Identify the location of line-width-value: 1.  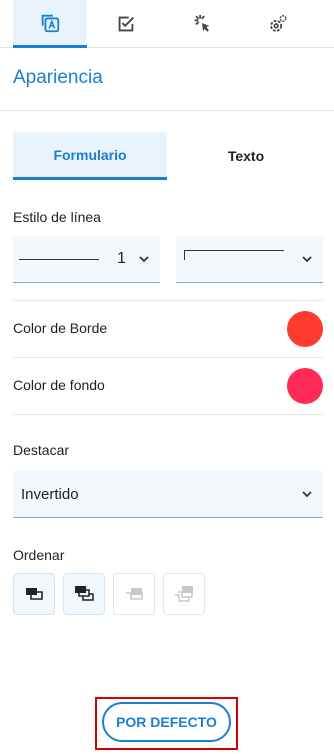
(121, 258).